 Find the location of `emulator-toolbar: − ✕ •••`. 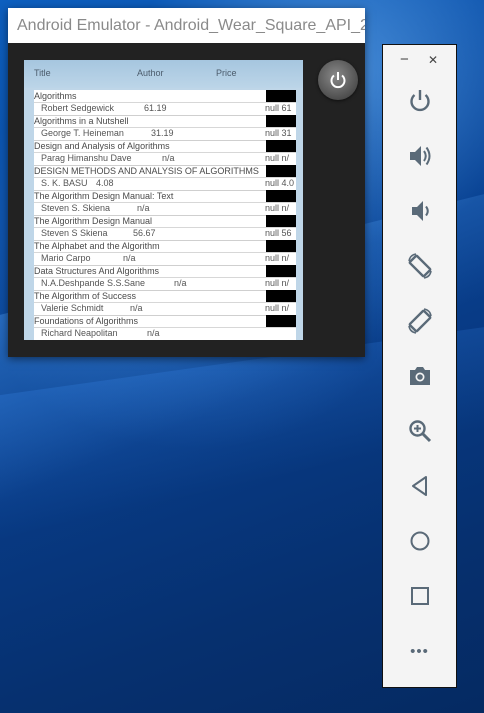

emulator-toolbar: − ✕ ••• is located at coordinates (419, 366).